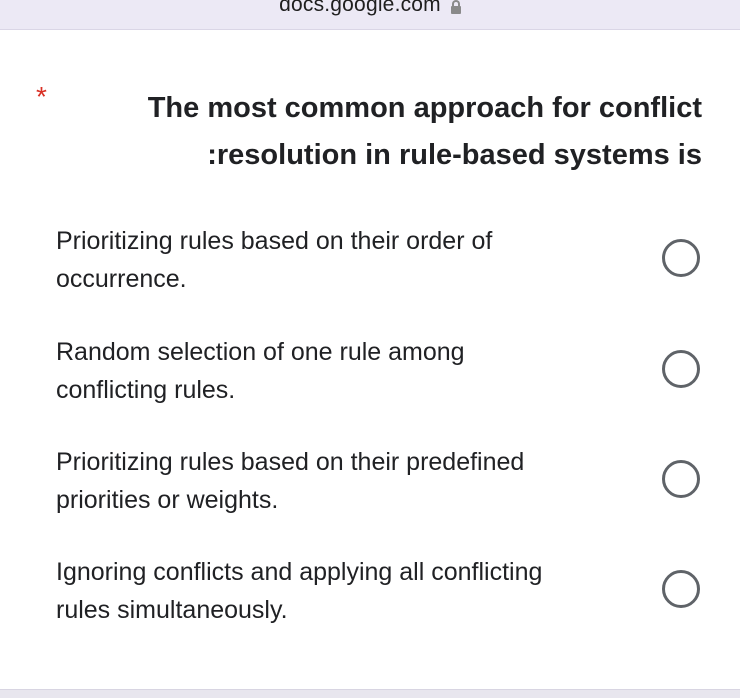 This screenshot has width=740, height=698. What do you see at coordinates (370, 693) in the screenshot?
I see `card-bottom-edge` at bounding box center [370, 693].